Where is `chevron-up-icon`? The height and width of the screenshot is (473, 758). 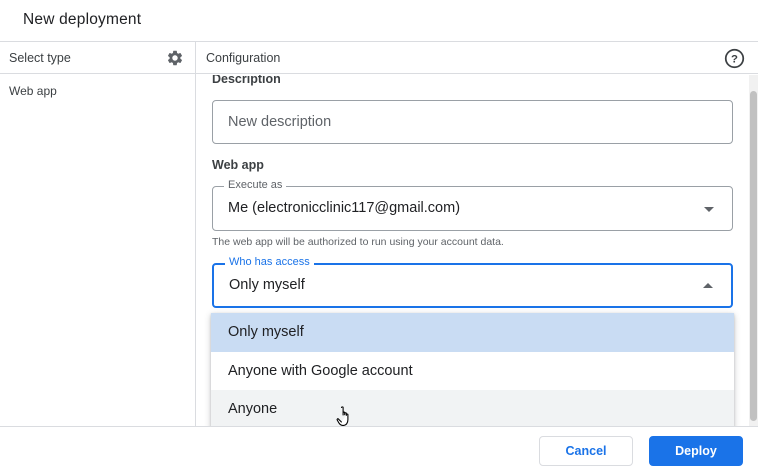
chevron-up-icon is located at coordinates (708, 285).